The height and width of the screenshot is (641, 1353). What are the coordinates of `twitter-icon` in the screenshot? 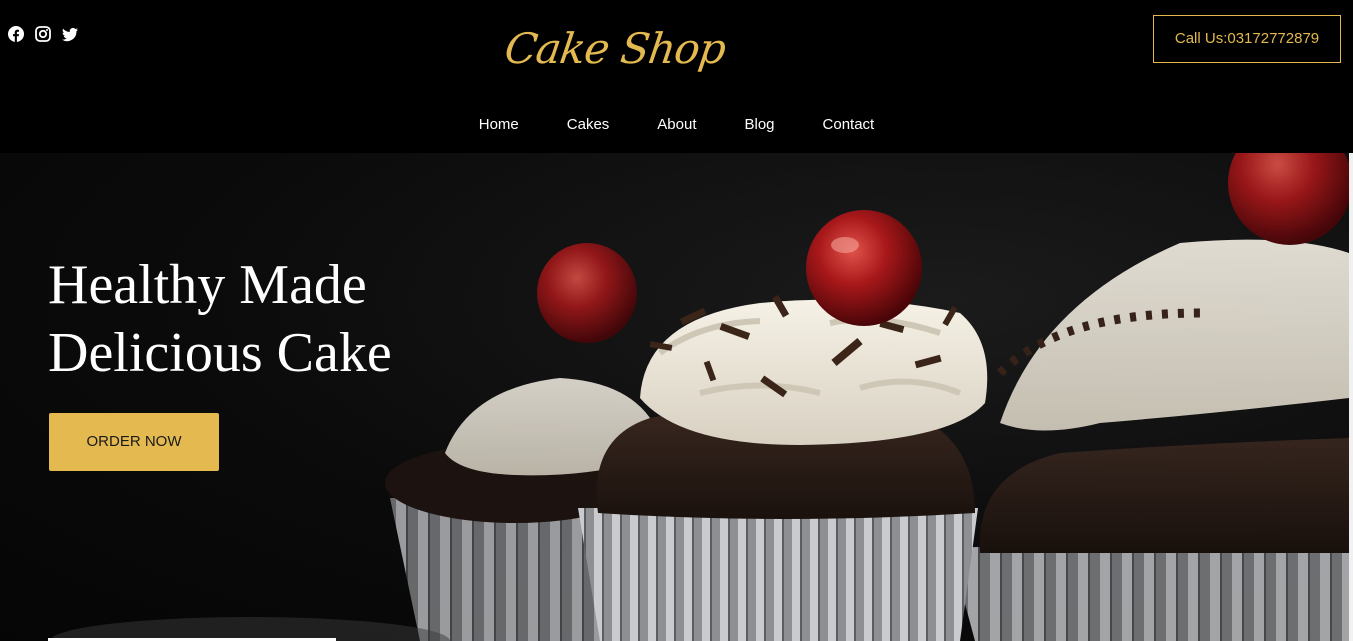 It's located at (70, 34).